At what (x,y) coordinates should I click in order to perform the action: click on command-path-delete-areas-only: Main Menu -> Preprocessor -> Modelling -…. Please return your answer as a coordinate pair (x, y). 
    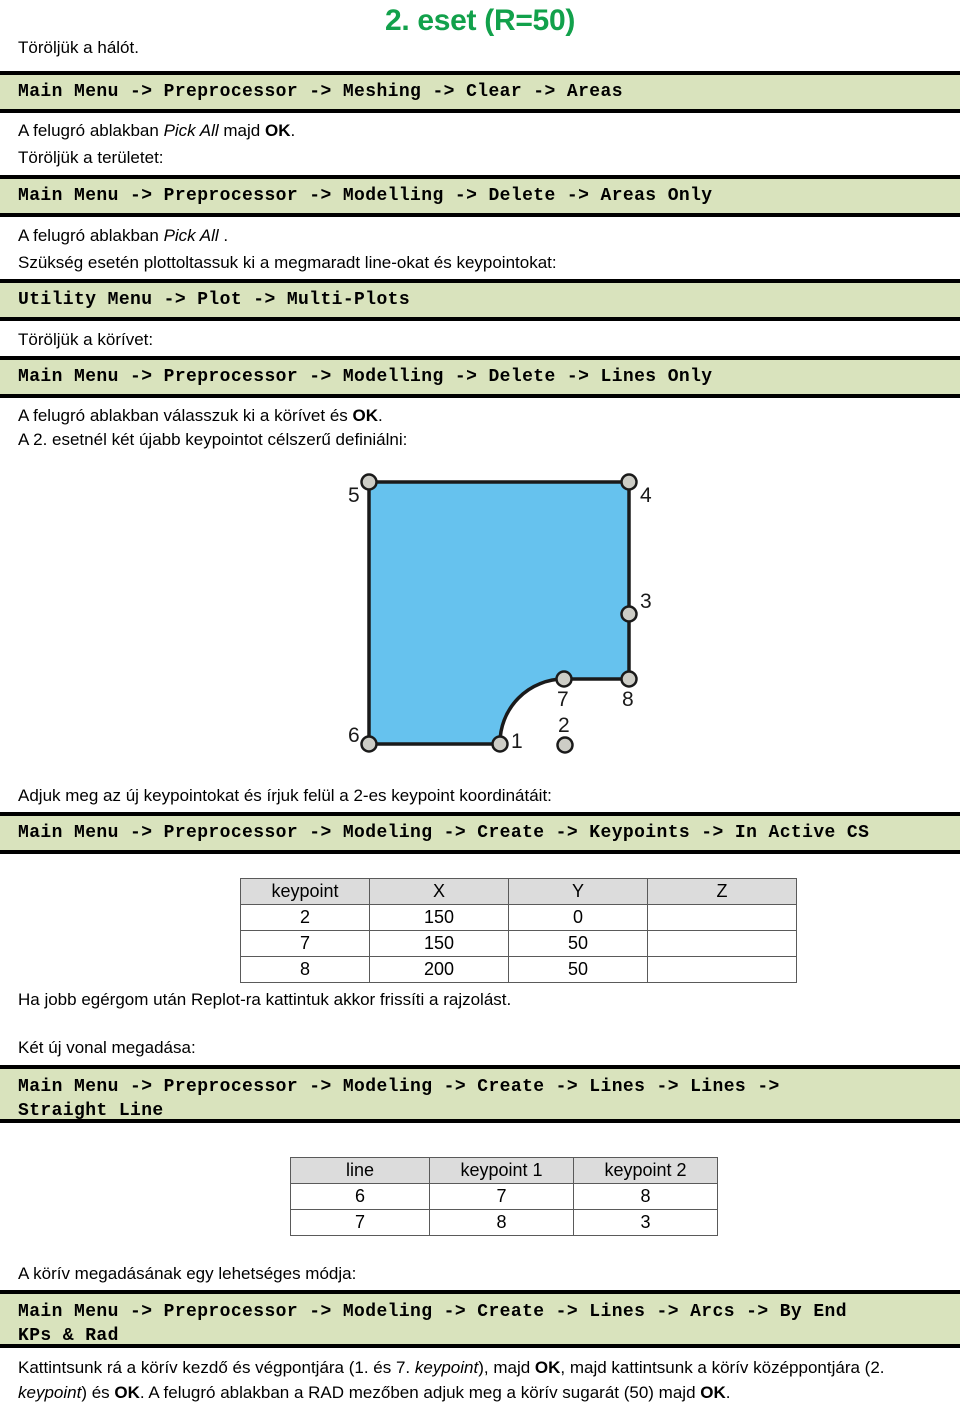
    Looking at the image, I should click on (480, 196).